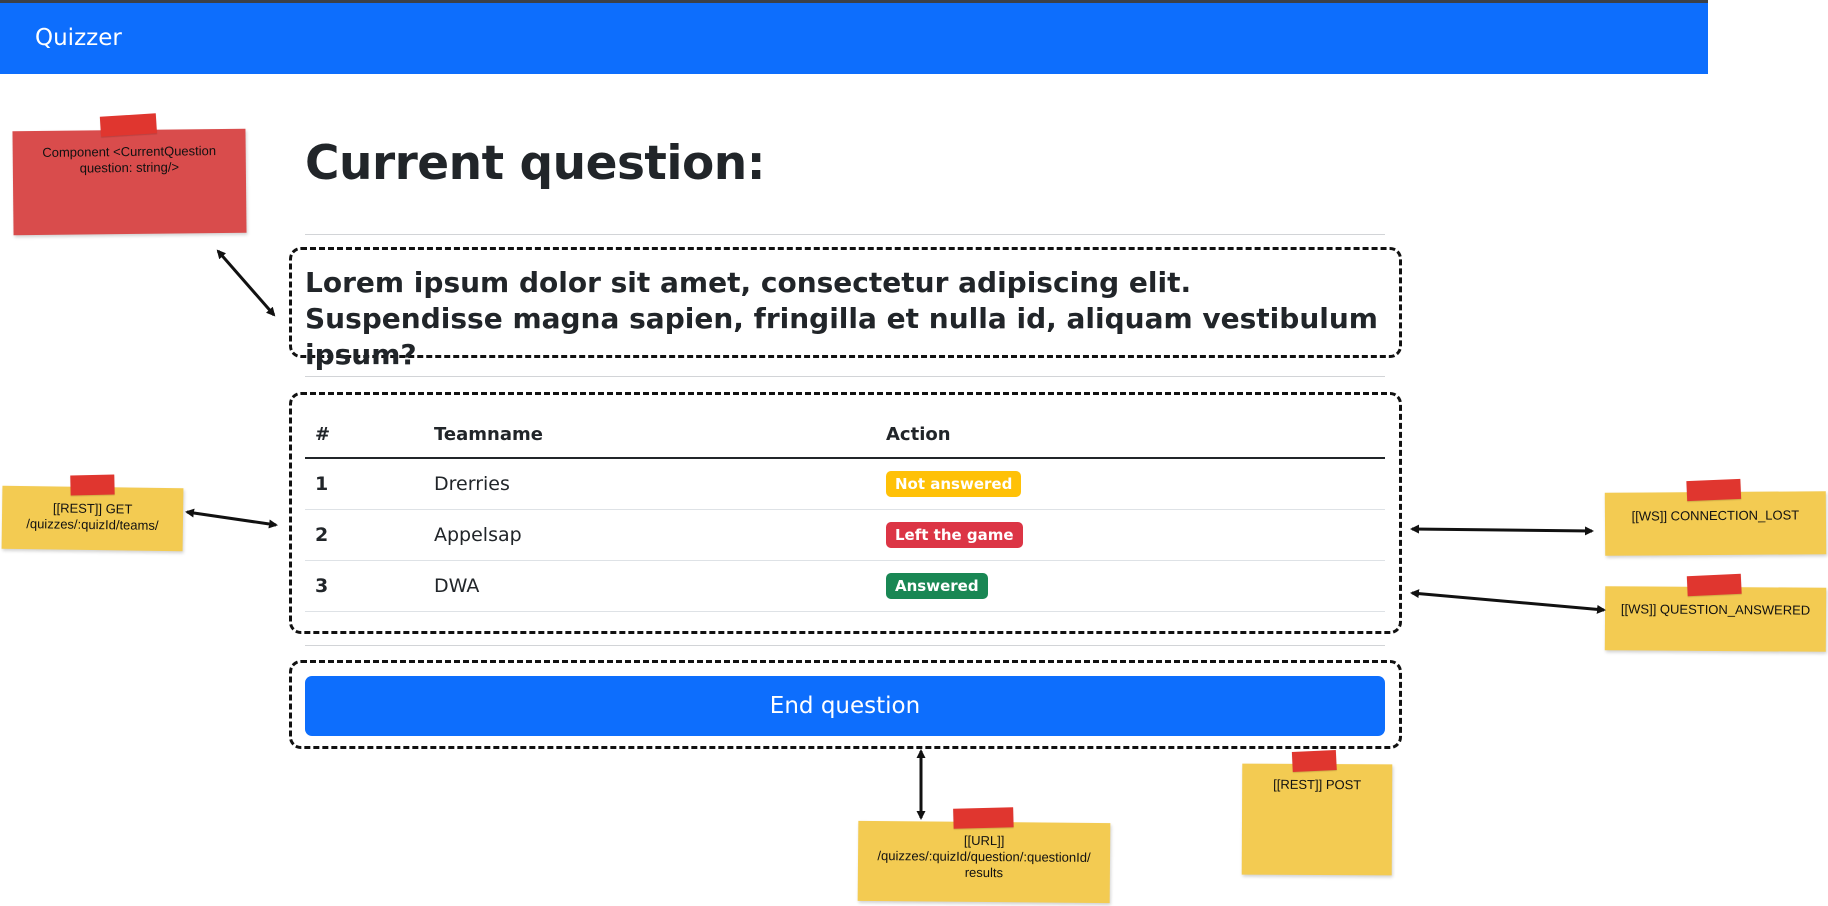 The image size is (1828, 906). Describe the element at coordinates (1130, 435) in the screenshot. I see `column-header-action: Action` at that location.